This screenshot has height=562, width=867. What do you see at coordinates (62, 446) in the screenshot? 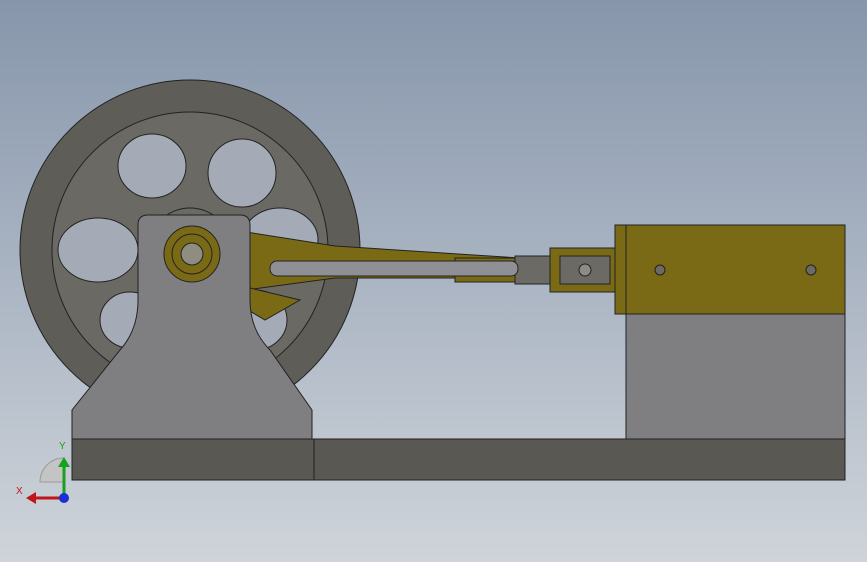
I see `triad-y-label: Y` at bounding box center [62, 446].